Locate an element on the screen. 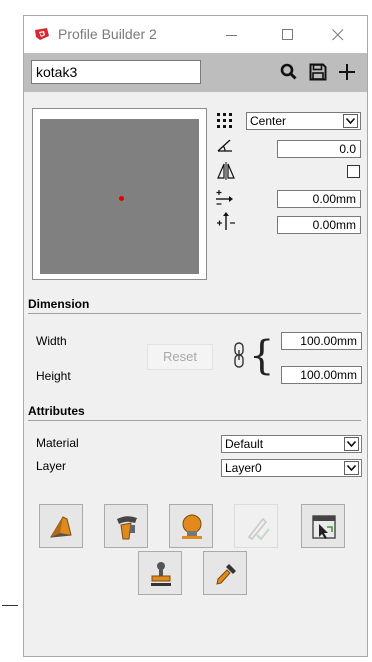 Image resolution: width=372 pixels, height=662 pixels. app-logo-icon is located at coordinates (42, 34).